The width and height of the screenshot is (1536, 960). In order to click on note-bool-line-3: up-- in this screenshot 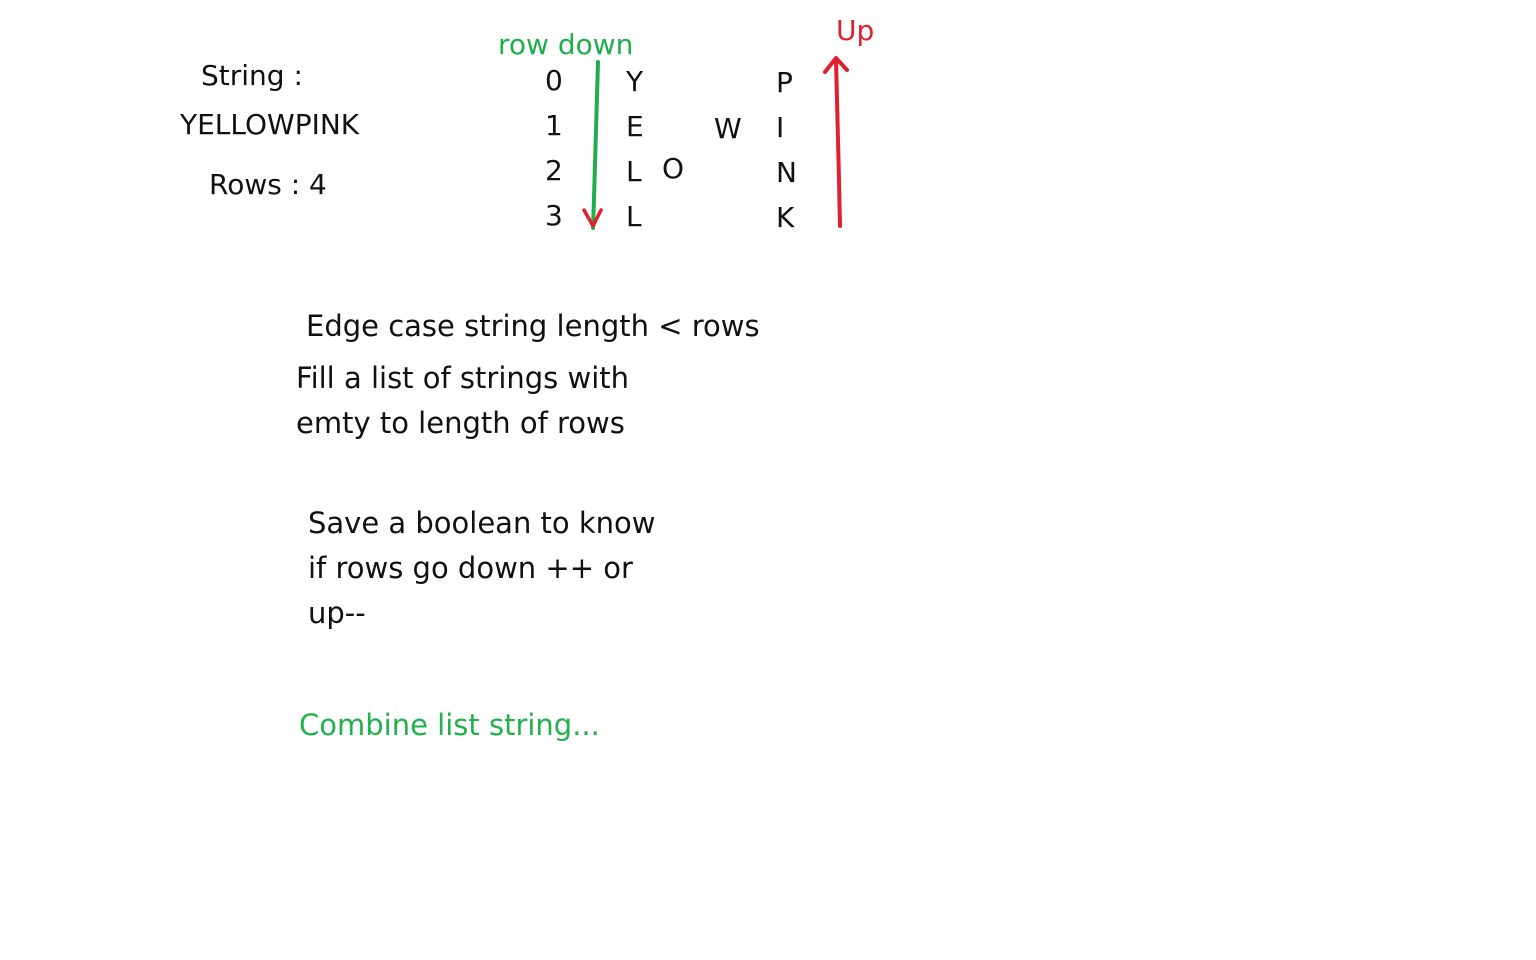, I will do `click(337, 613)`.